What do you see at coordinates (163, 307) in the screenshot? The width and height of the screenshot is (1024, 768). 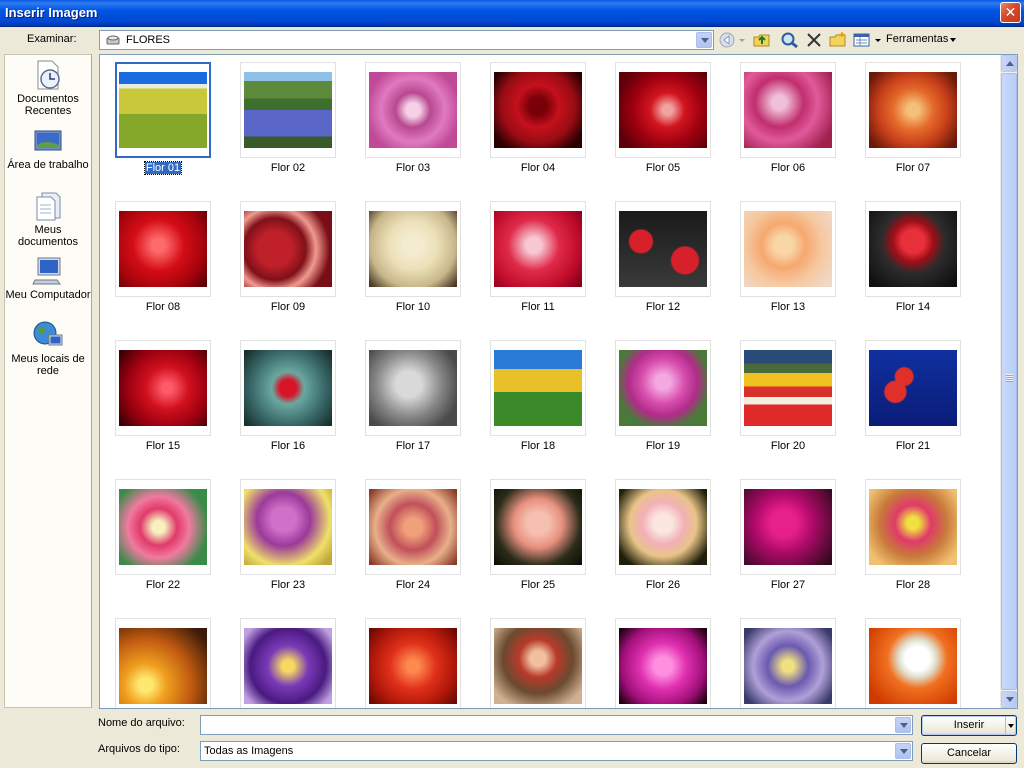 I see `thumbnail-label: Flor 08` at bounding box center [163, 307].